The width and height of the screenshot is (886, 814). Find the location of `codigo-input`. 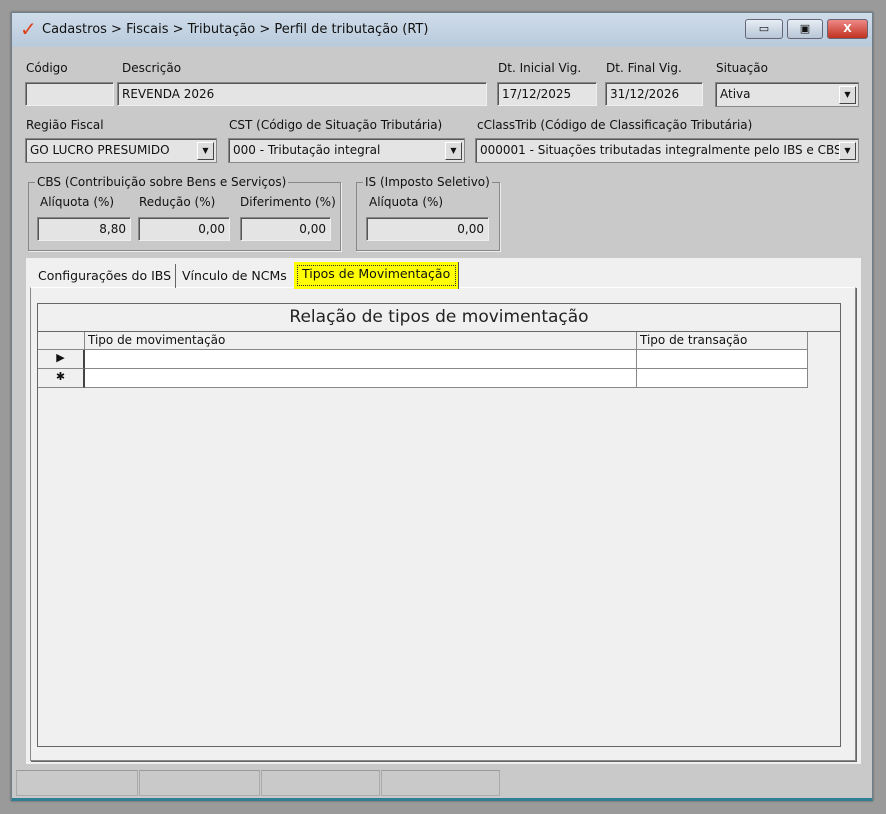

codigo-input is located at coordinates (69, 94).